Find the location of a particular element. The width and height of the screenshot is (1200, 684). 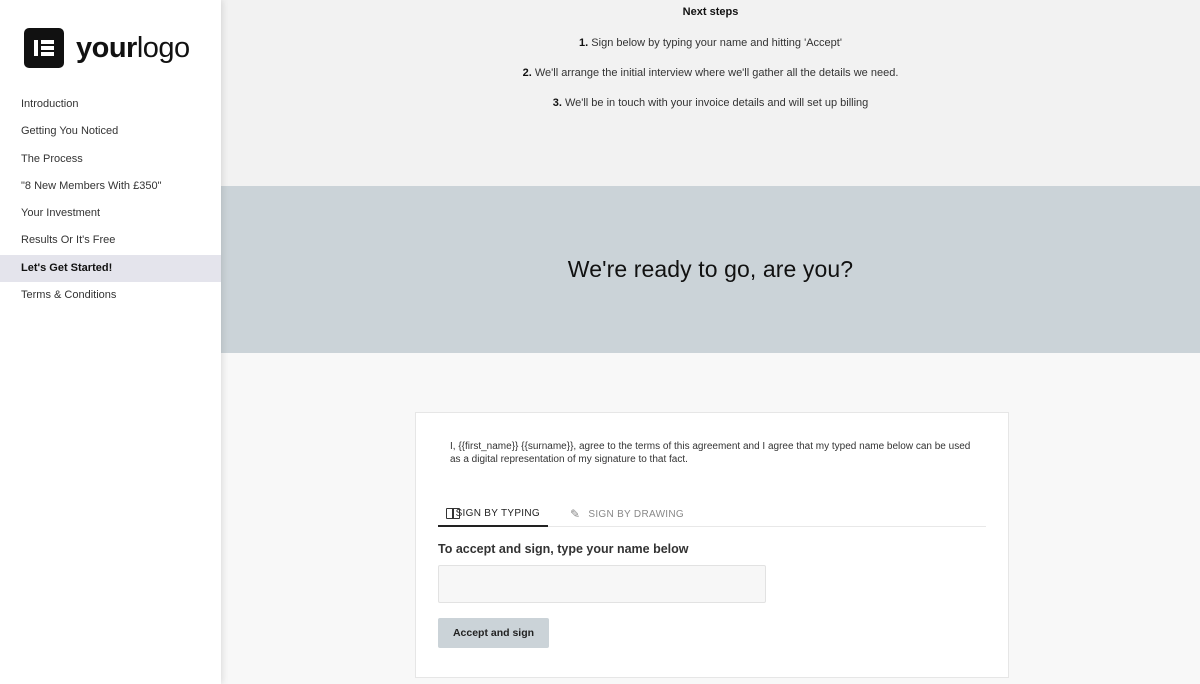

step-number: 2. is located at coordinates (527, 73).